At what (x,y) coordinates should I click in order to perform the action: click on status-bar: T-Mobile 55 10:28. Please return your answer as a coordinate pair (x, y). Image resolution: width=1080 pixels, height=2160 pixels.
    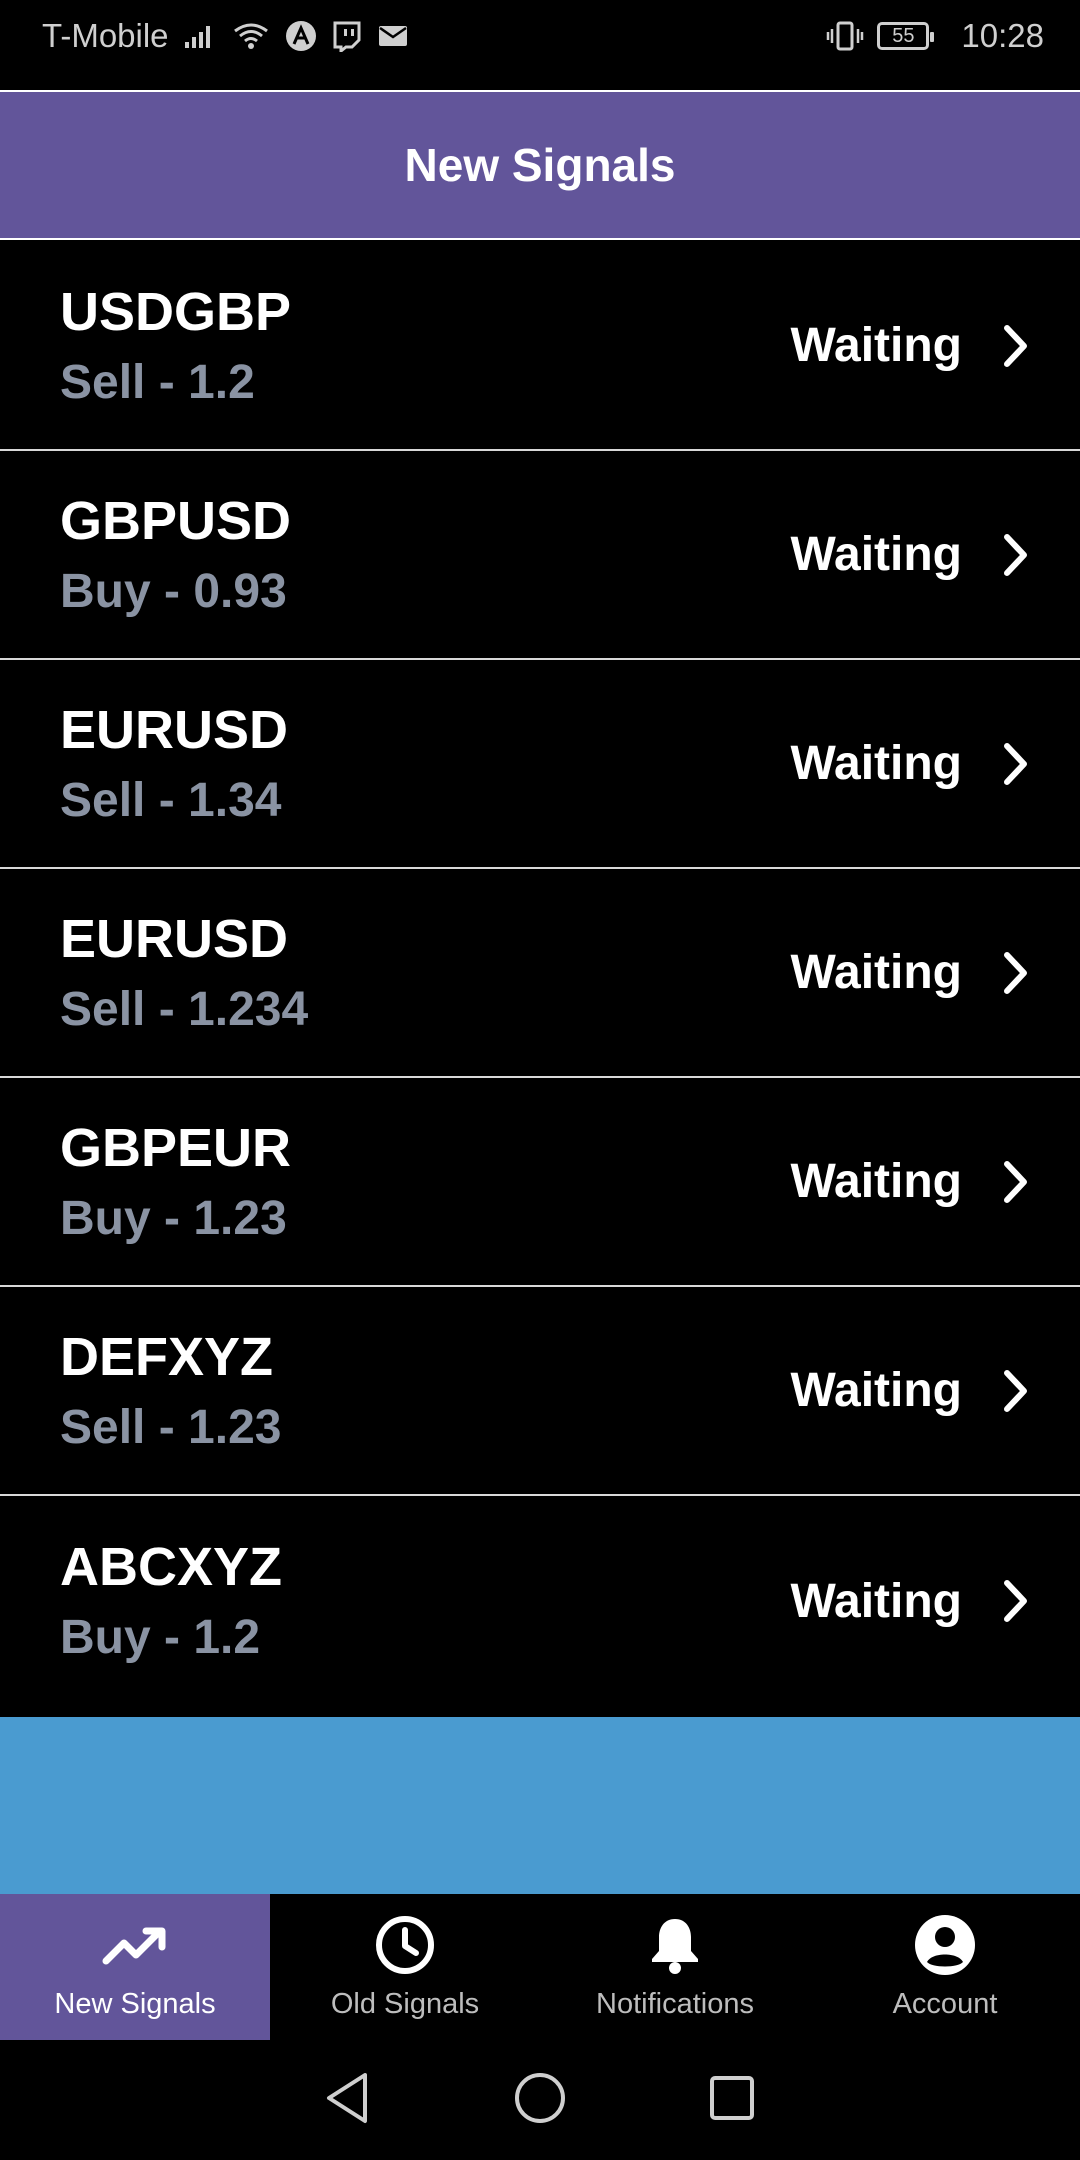
    Looking at the image, I should click on (540, 36).